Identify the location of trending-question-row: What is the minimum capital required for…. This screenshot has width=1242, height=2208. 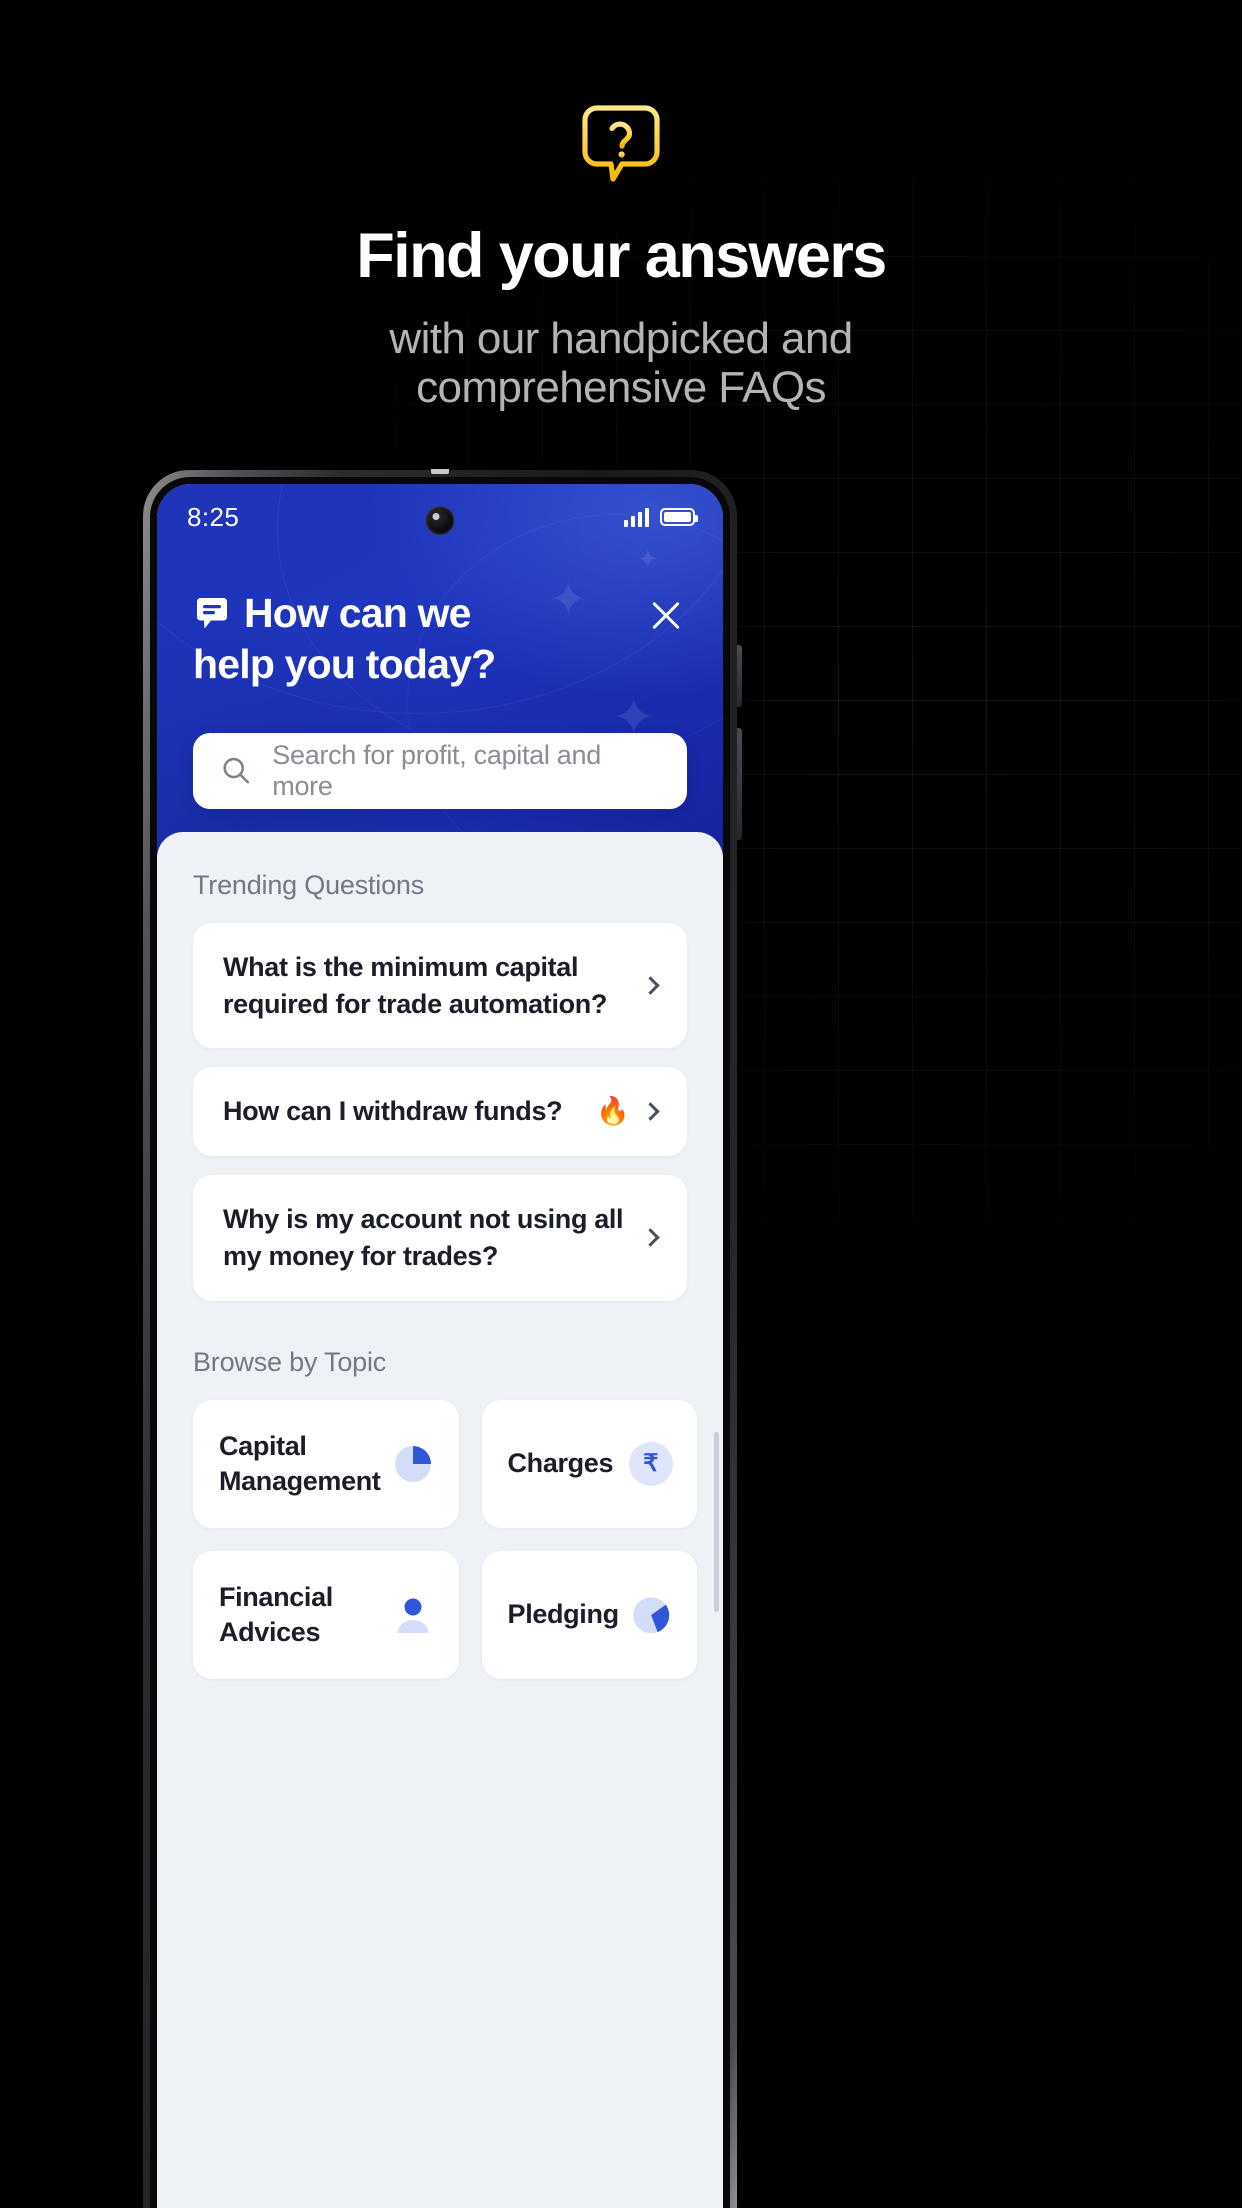
(440, 986).